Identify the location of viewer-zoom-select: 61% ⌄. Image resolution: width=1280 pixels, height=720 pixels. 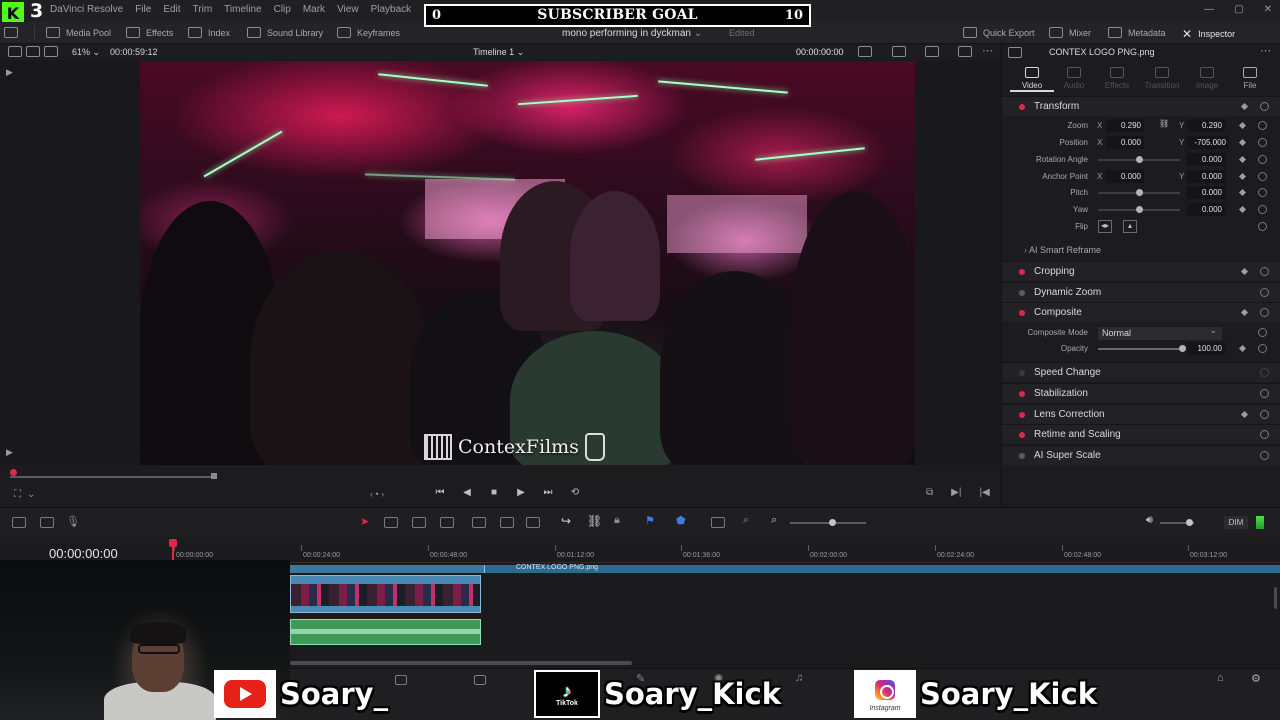
(86, 52).